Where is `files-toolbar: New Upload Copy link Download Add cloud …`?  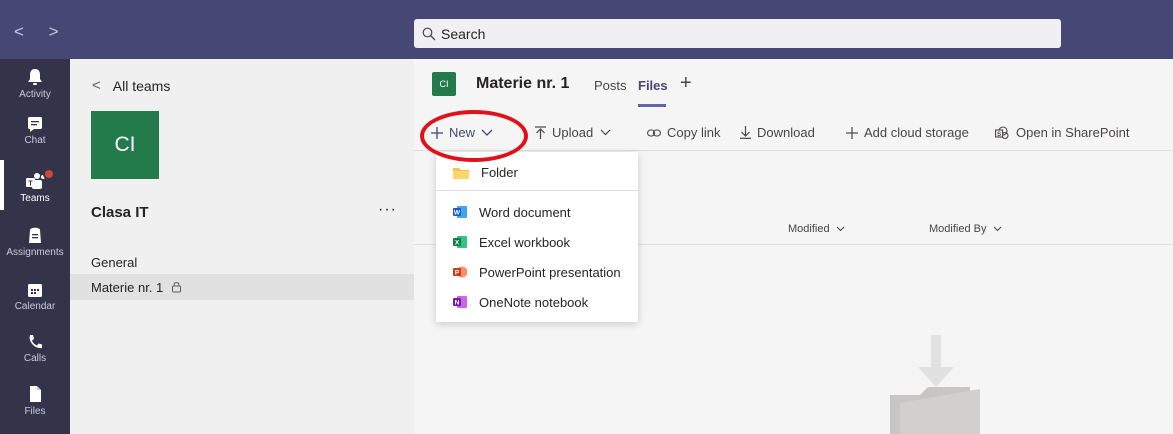 files-toolbar: New Upload Copy link Download Add cloud … is located at coordinates (793, 131).